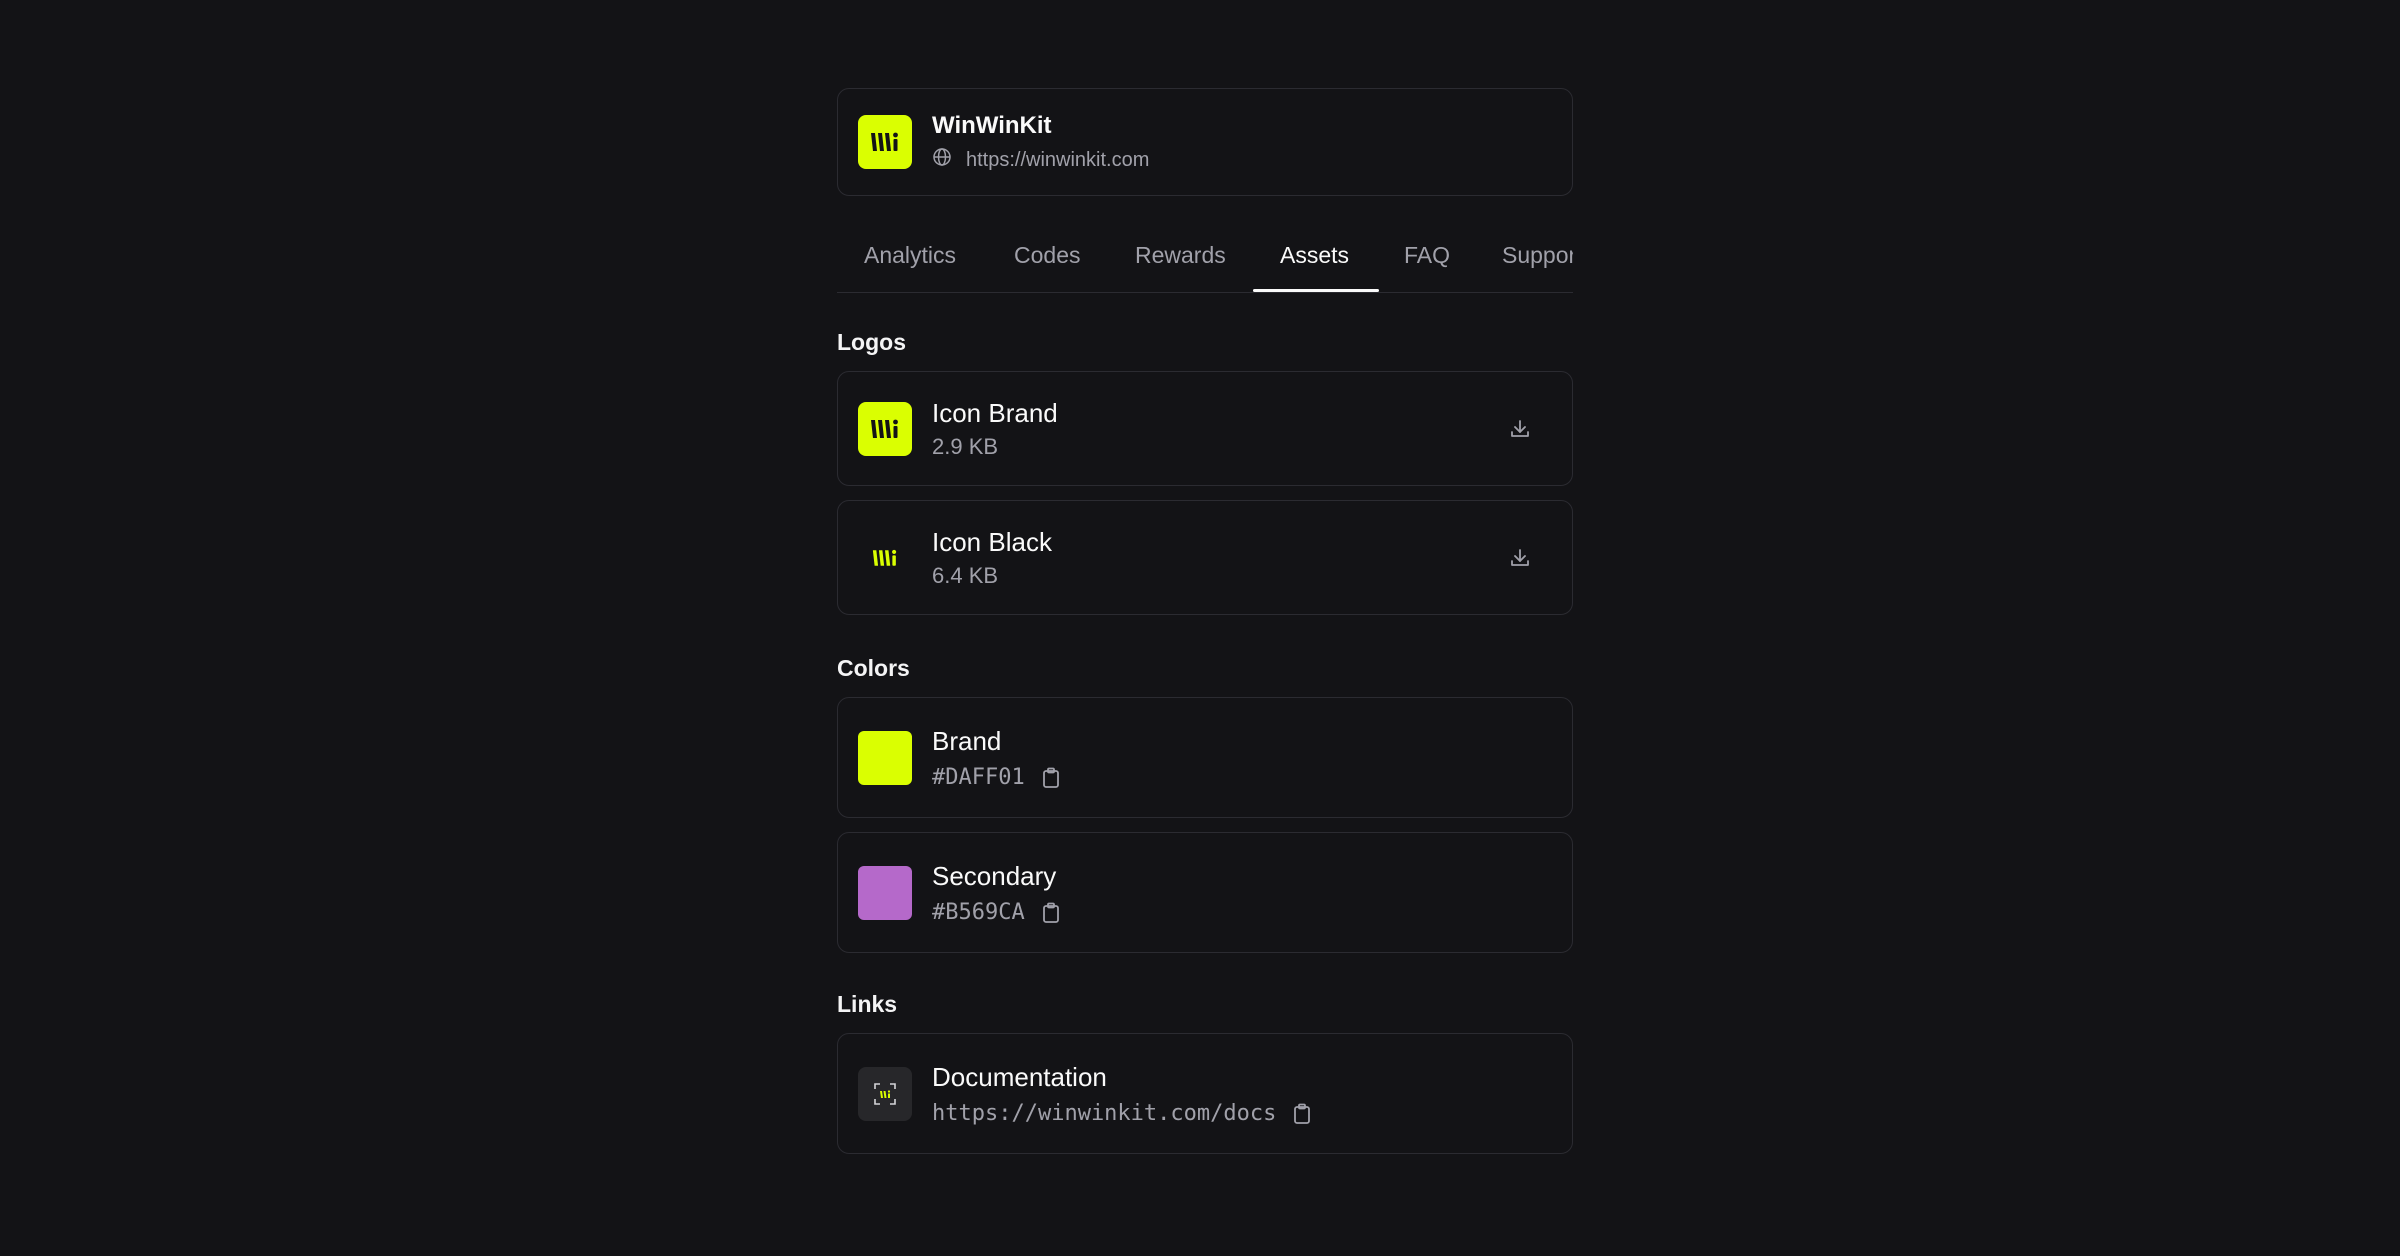  I want to click on link-url: https://winwinkit.com/docs, so click(1104, 1113).